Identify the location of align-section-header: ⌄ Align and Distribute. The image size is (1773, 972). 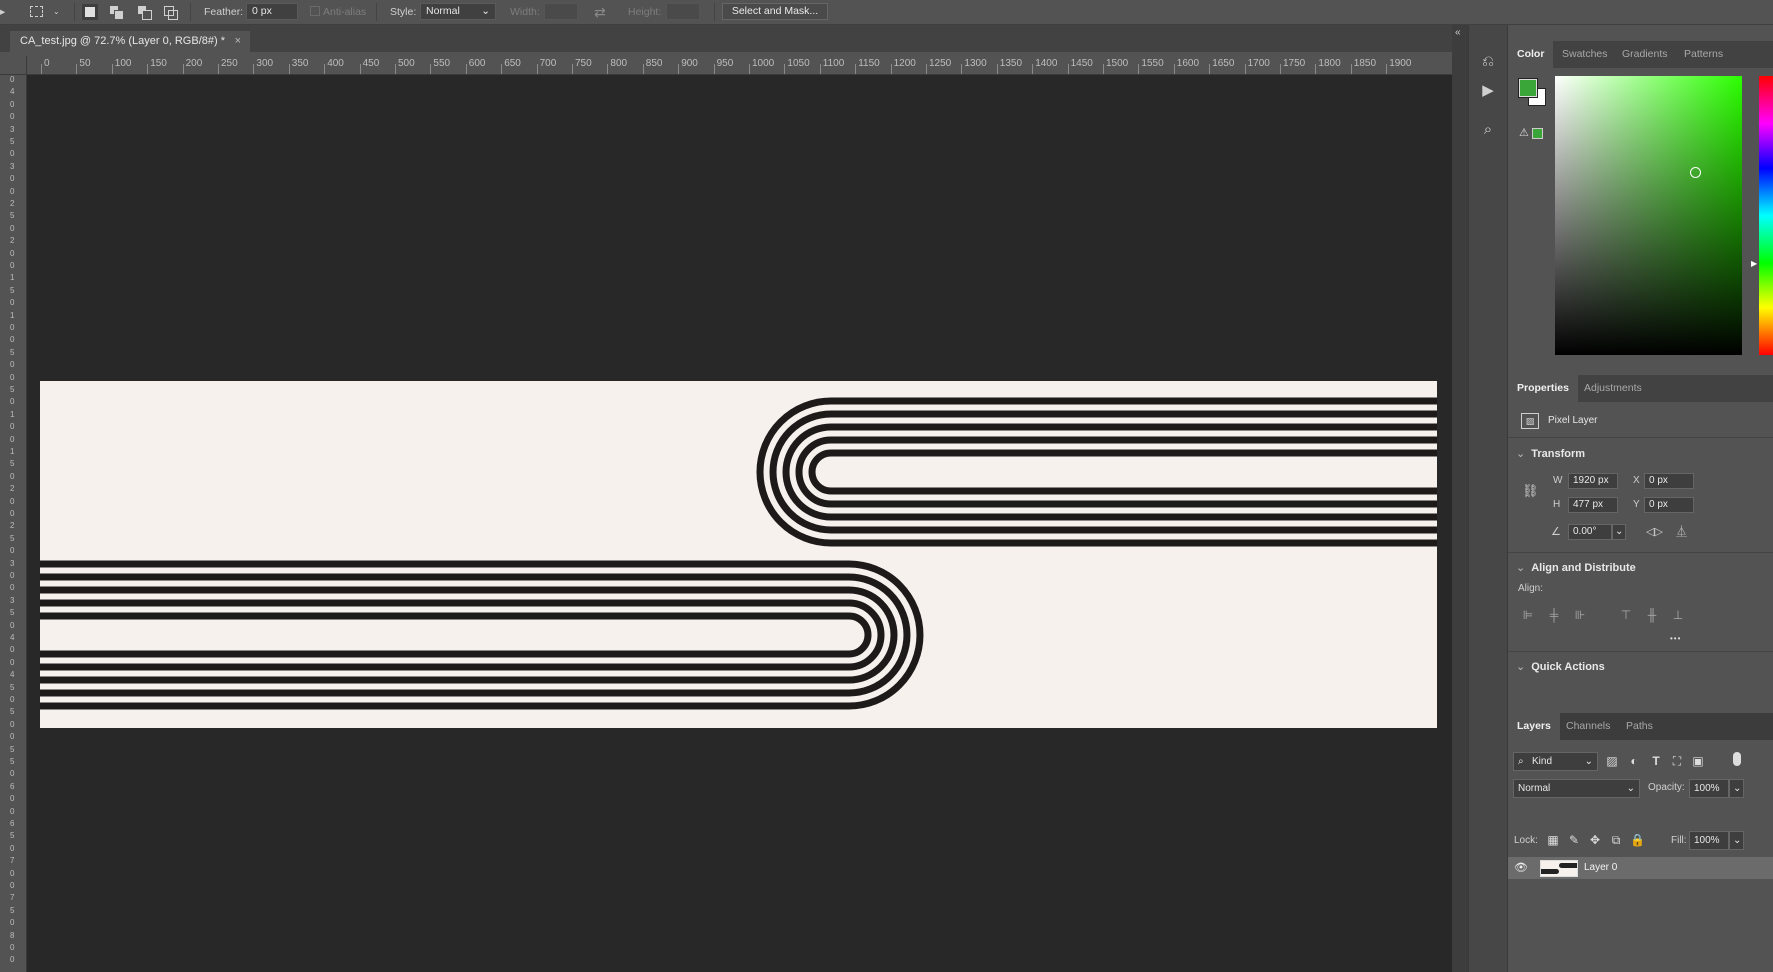
(1576, 567).